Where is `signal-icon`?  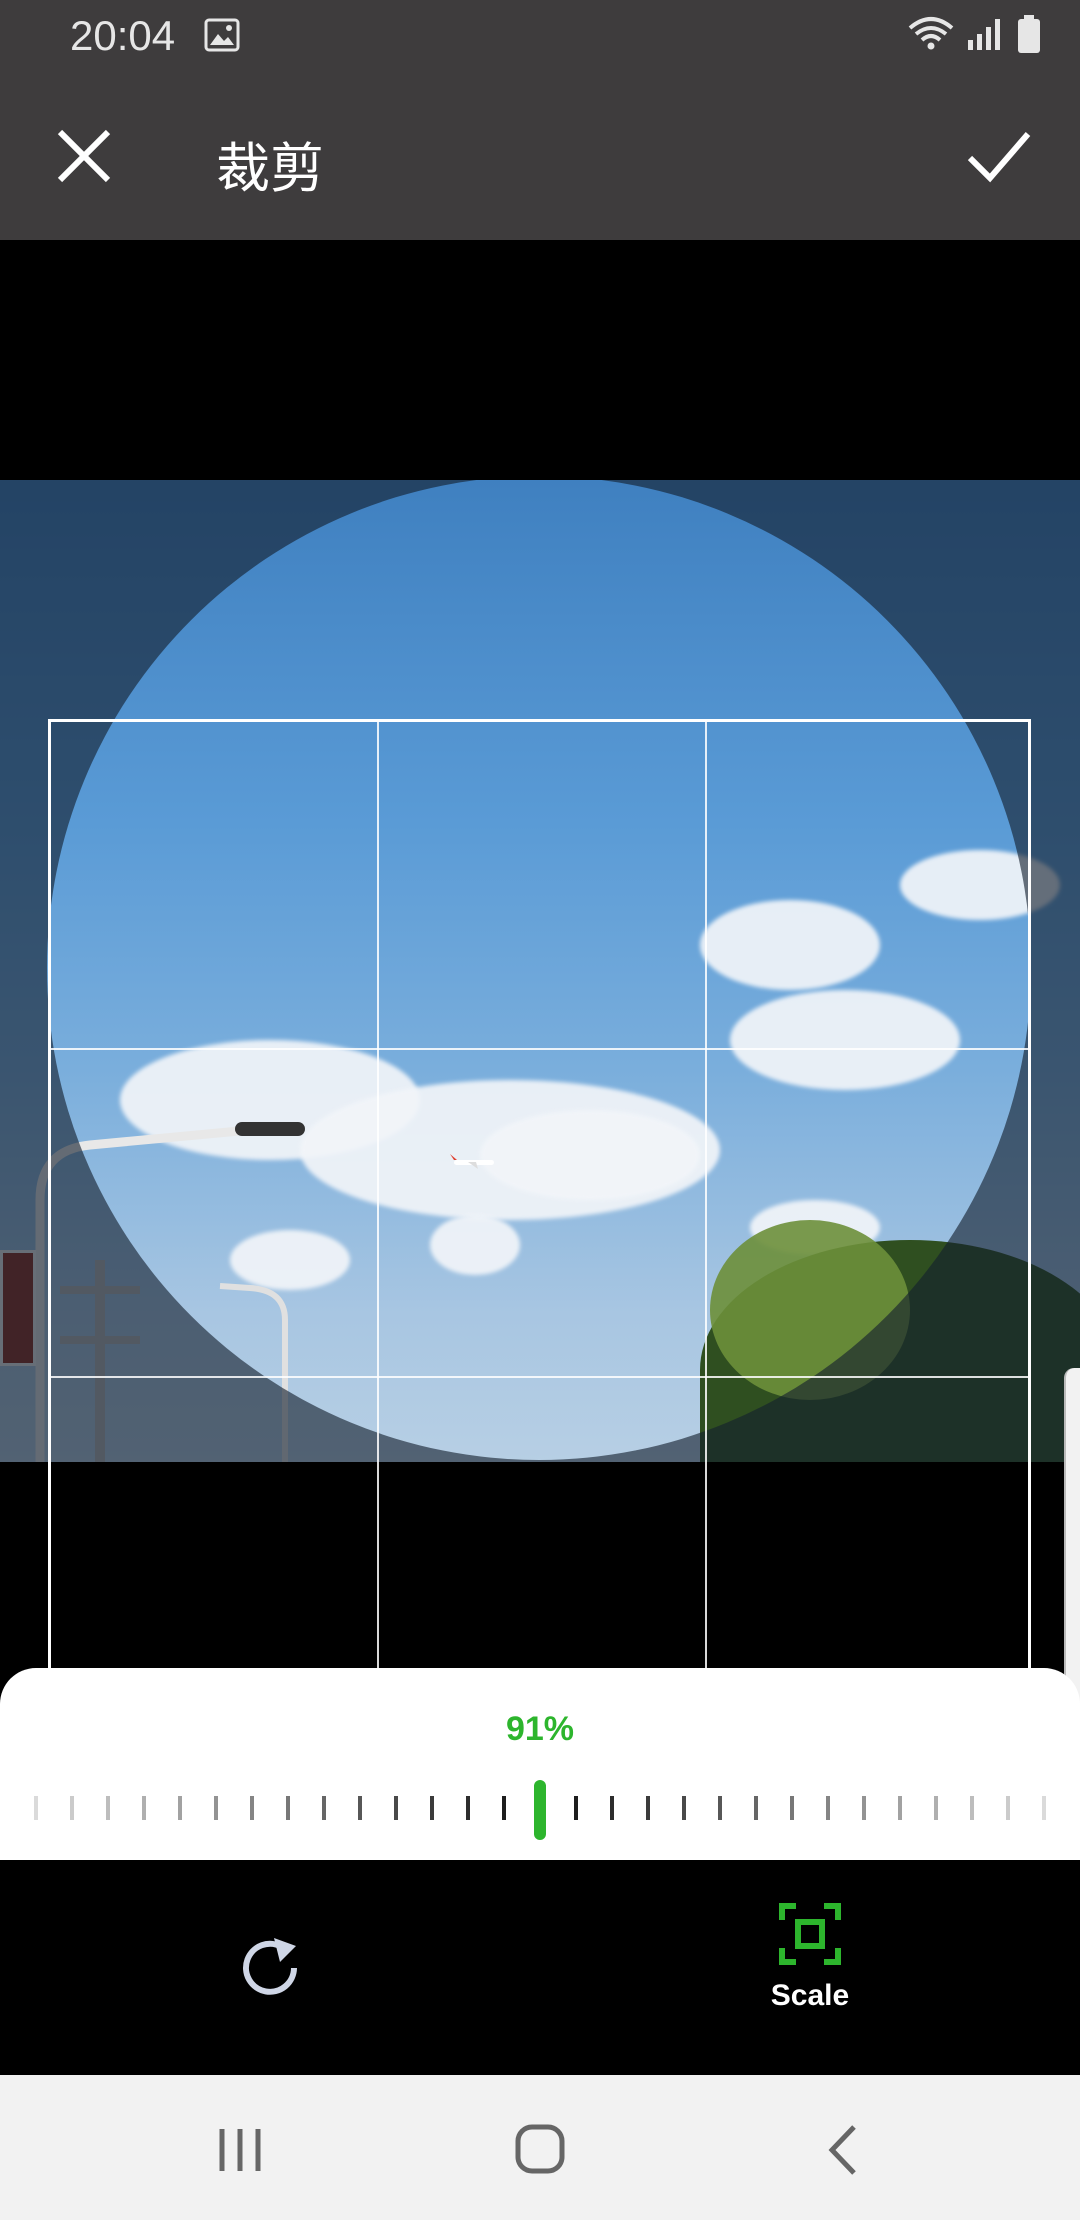 signal-icon is located at coordinates (984, 34).